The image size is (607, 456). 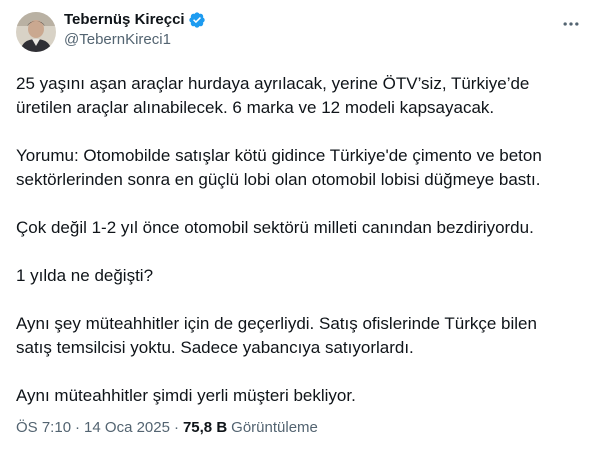 I want to click on tweet-time: ÖS 7:10, so click(x=43, y=428).